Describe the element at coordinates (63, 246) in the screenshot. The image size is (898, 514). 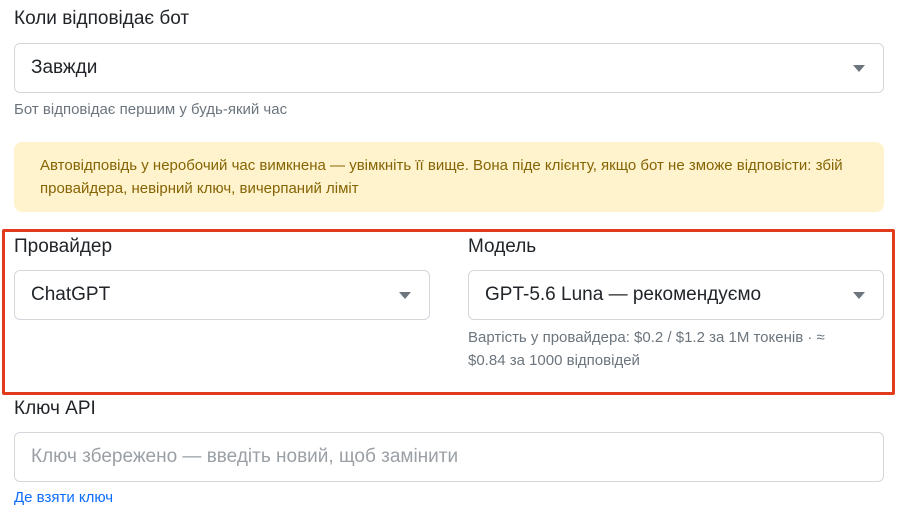
I see `provider-label: Провайдер` at that location.